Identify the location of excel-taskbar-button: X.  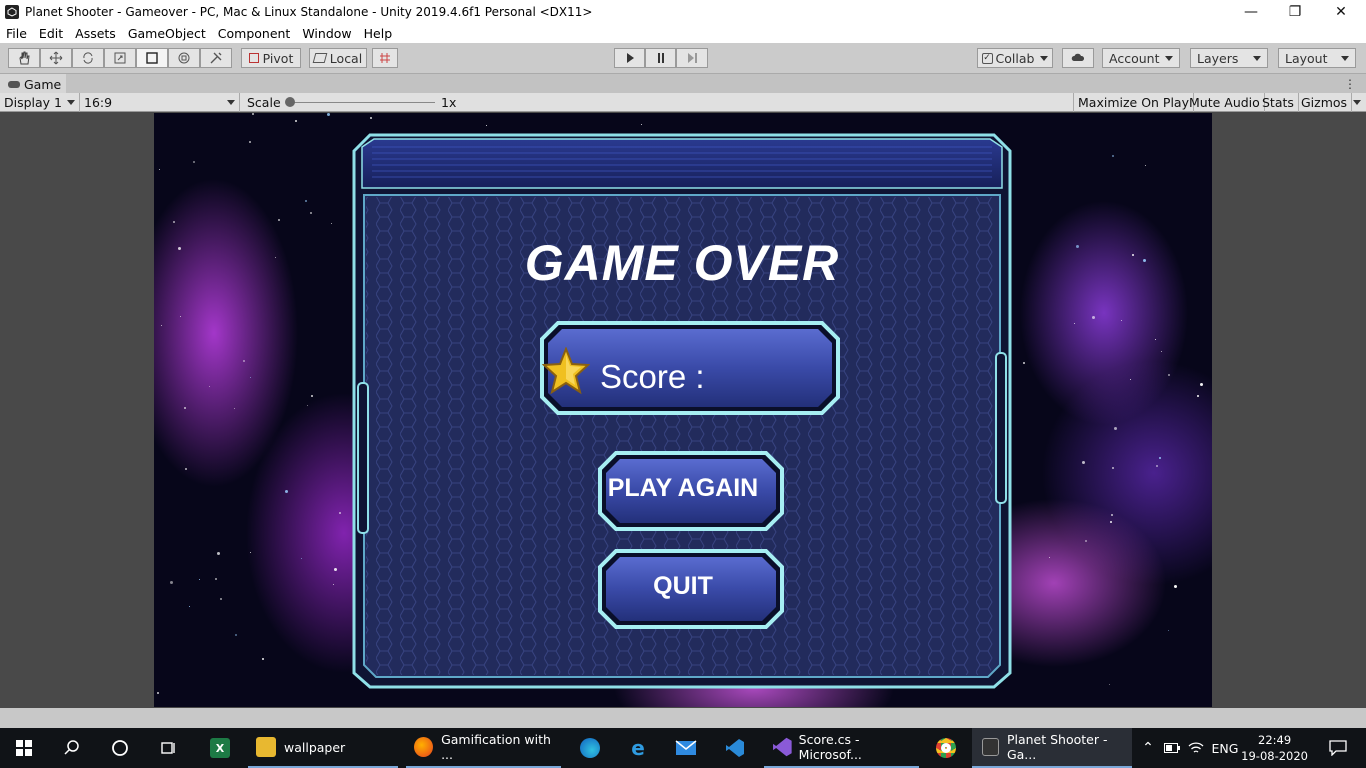
(220, 748).